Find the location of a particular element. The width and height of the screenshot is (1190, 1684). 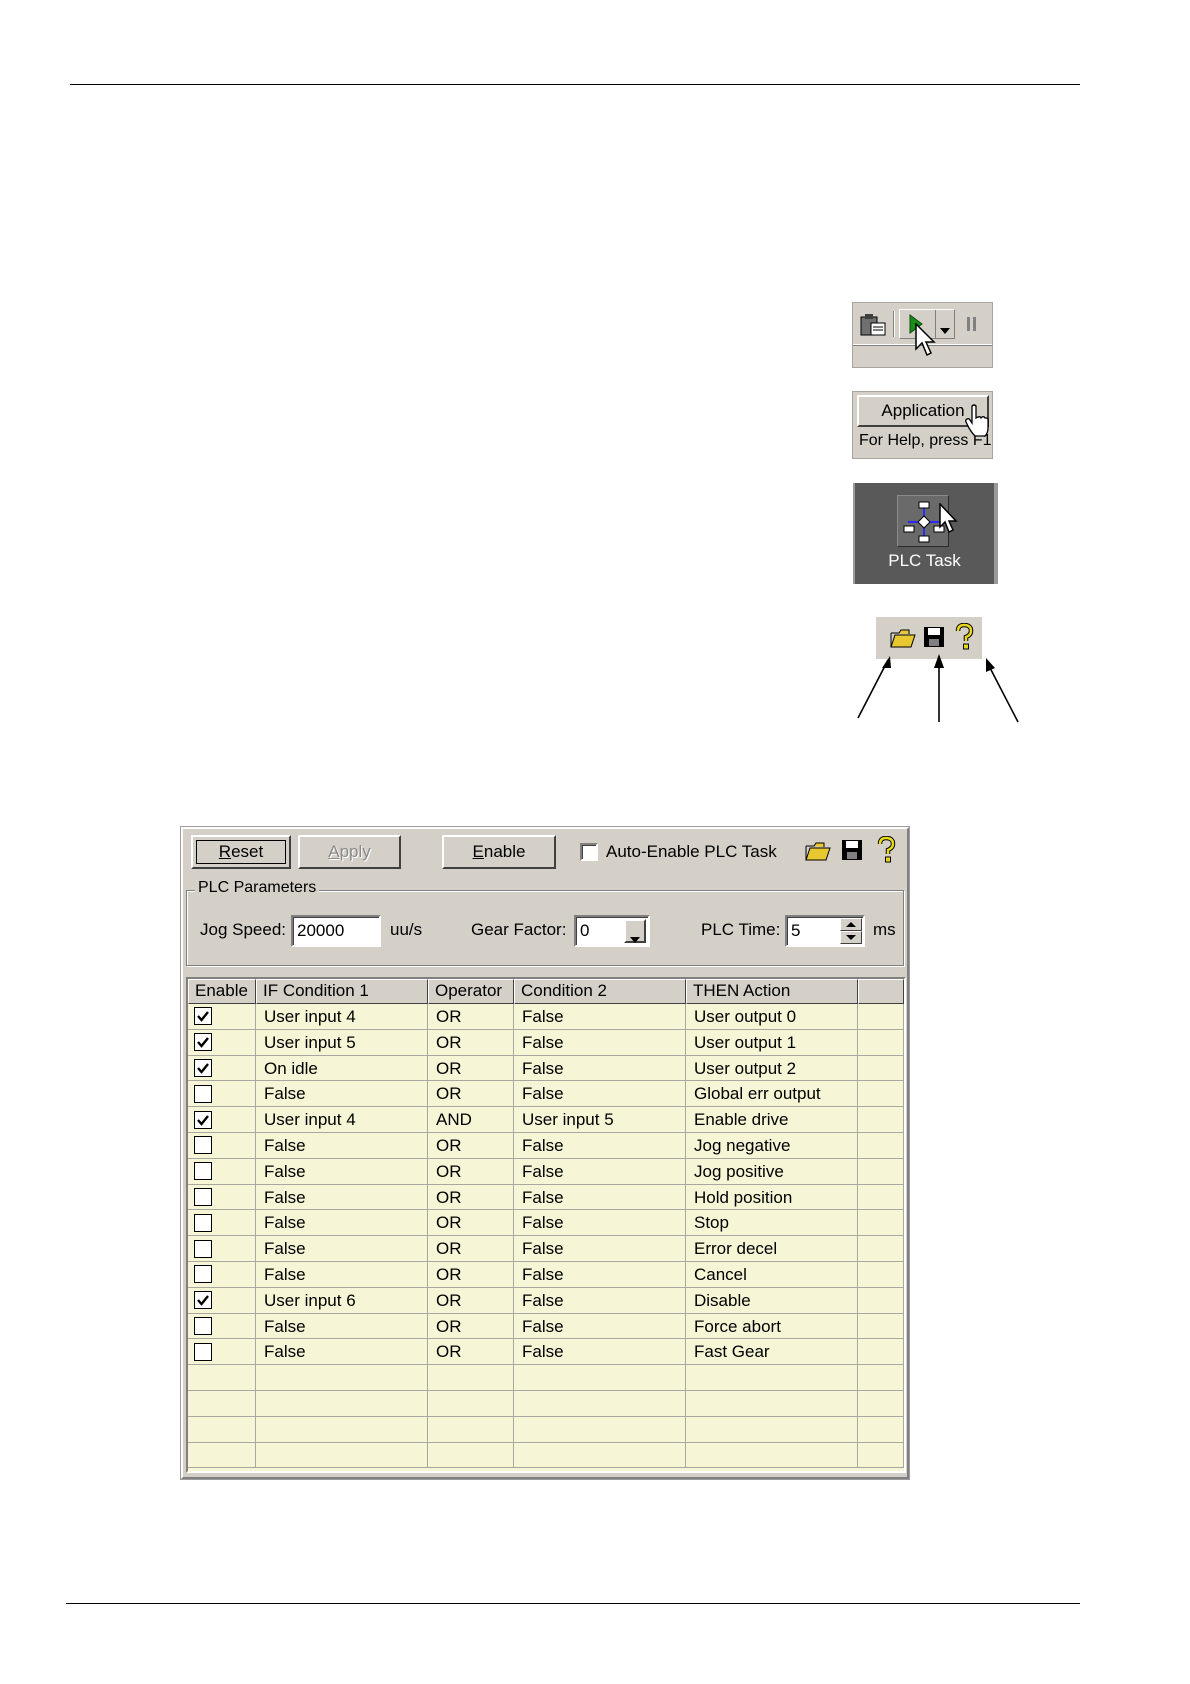

then-action-cell: Jog negative is located at coordinates (772, 1145).